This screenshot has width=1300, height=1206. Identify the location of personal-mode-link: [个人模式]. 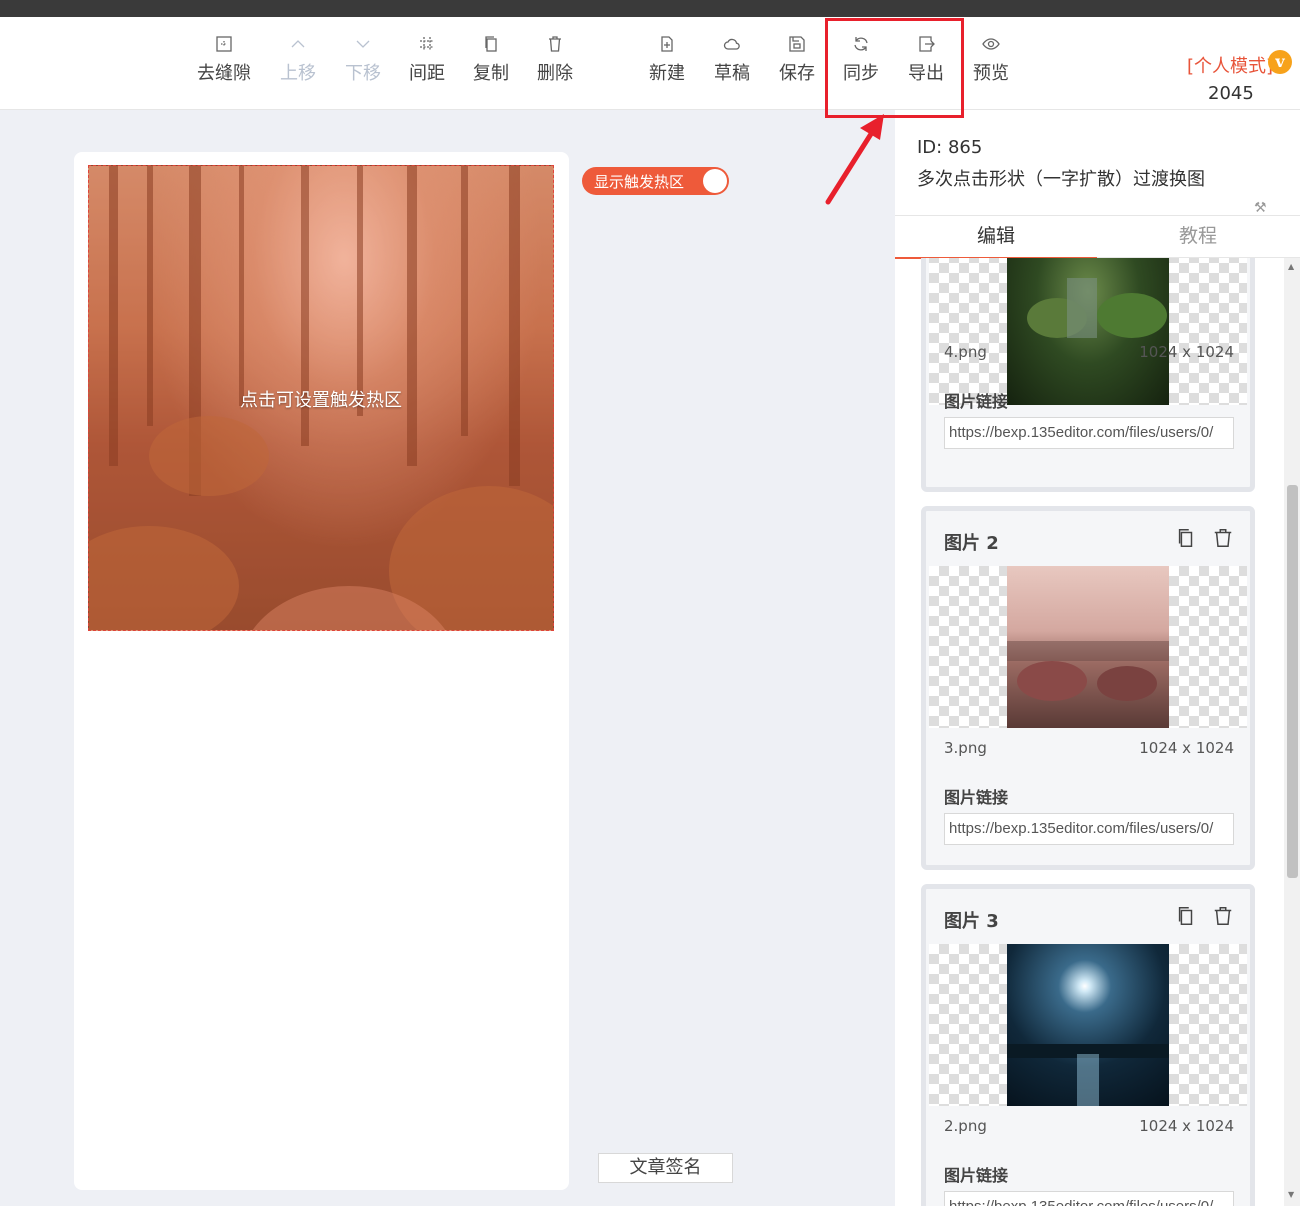
(1230, 65).